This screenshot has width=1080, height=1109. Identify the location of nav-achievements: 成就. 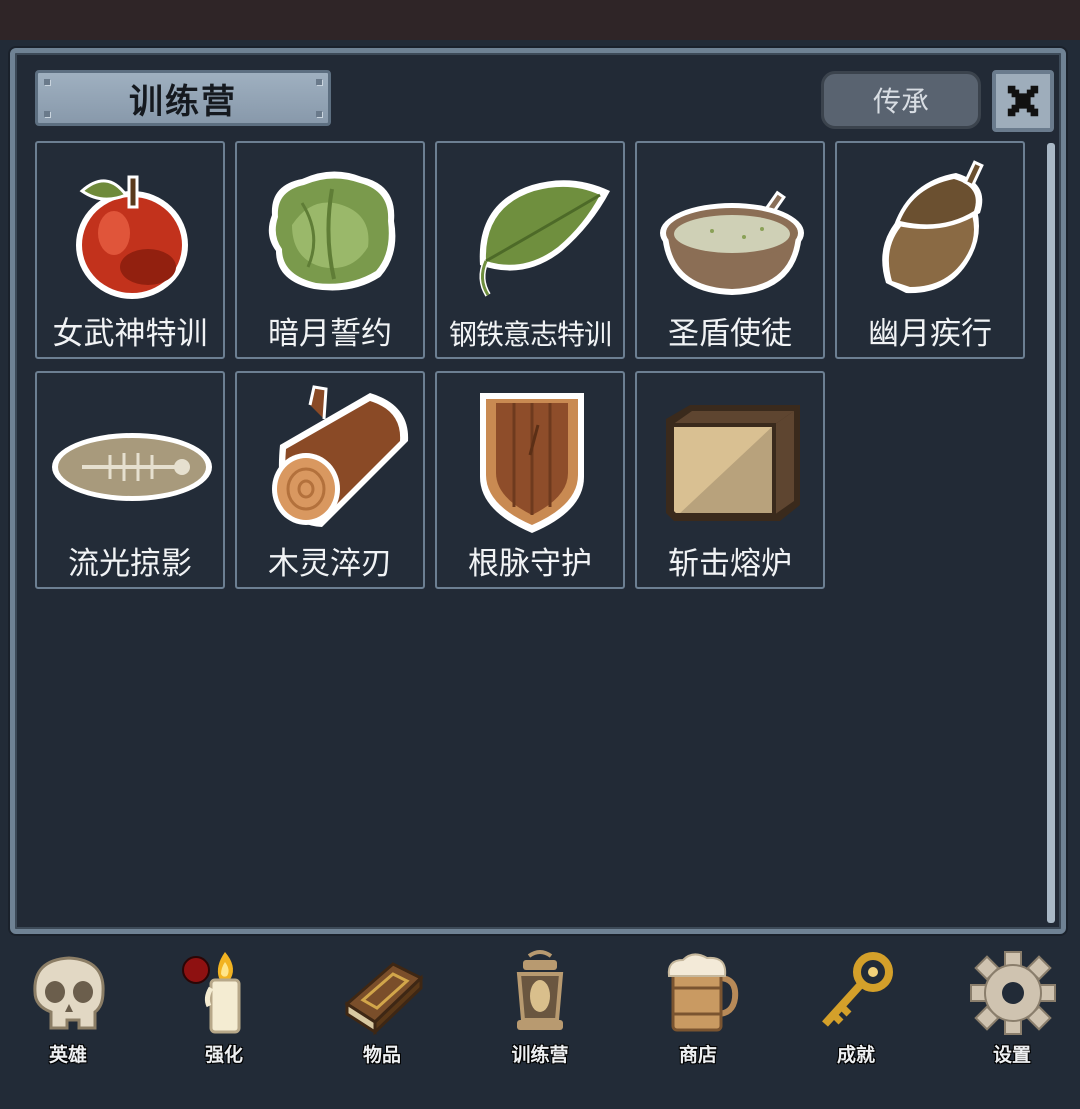
(856, 1008).